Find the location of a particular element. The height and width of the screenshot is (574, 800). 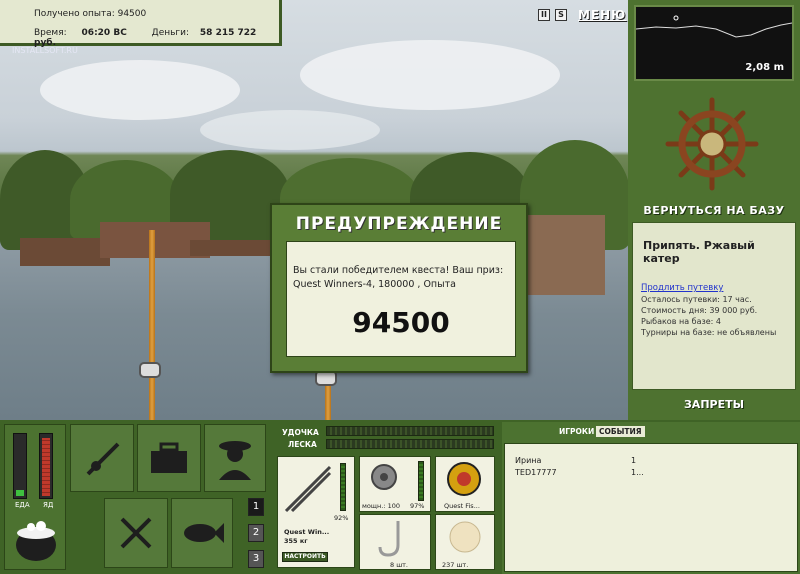

rod-slot-2-button: 2 is located at coordinates (256, 533).